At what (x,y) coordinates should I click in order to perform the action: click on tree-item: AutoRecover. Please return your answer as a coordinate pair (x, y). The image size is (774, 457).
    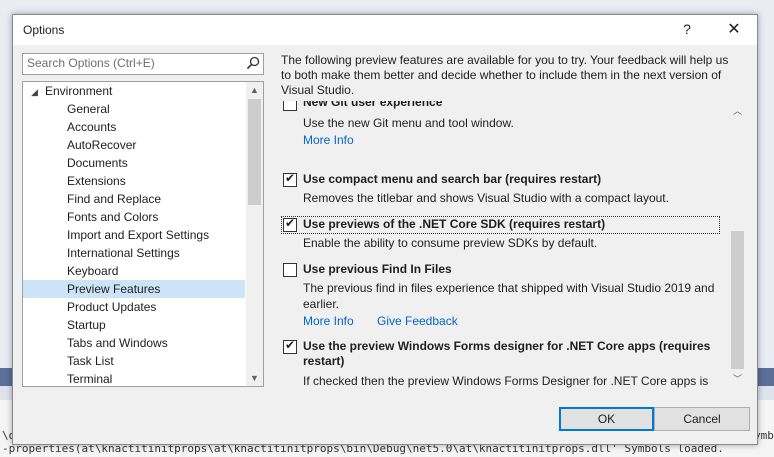
    Looking at the image, I should click on (134, 145).